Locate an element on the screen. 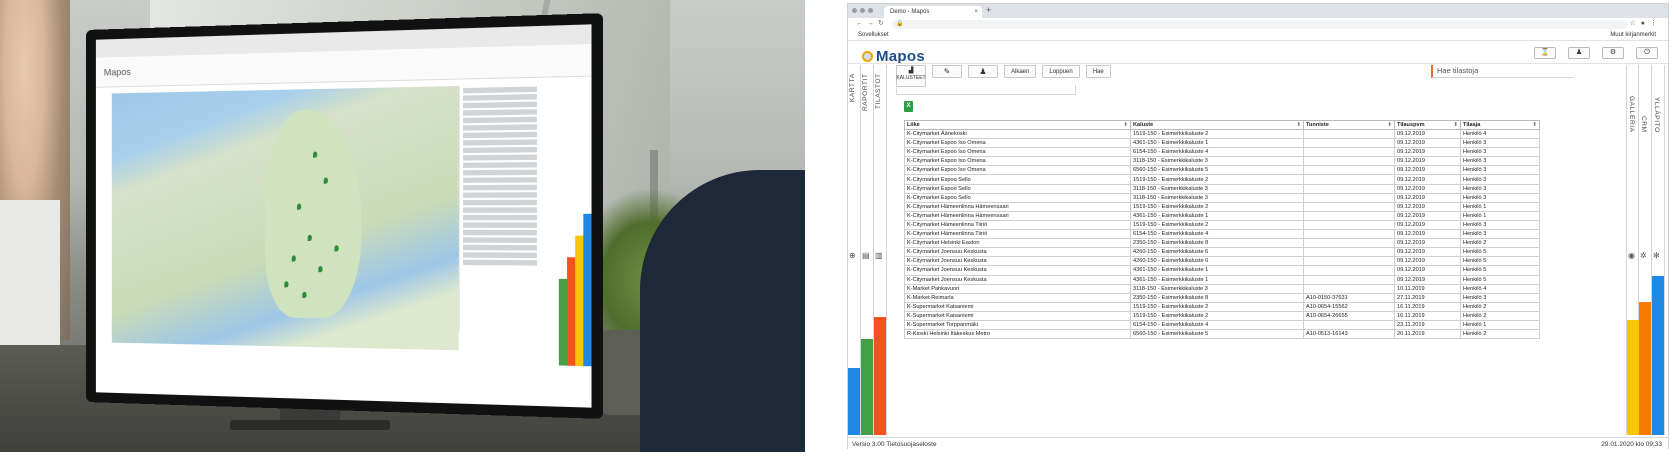  tab-kalusteet: ▟ KALUSTEET is located at coordinates (911, 76).